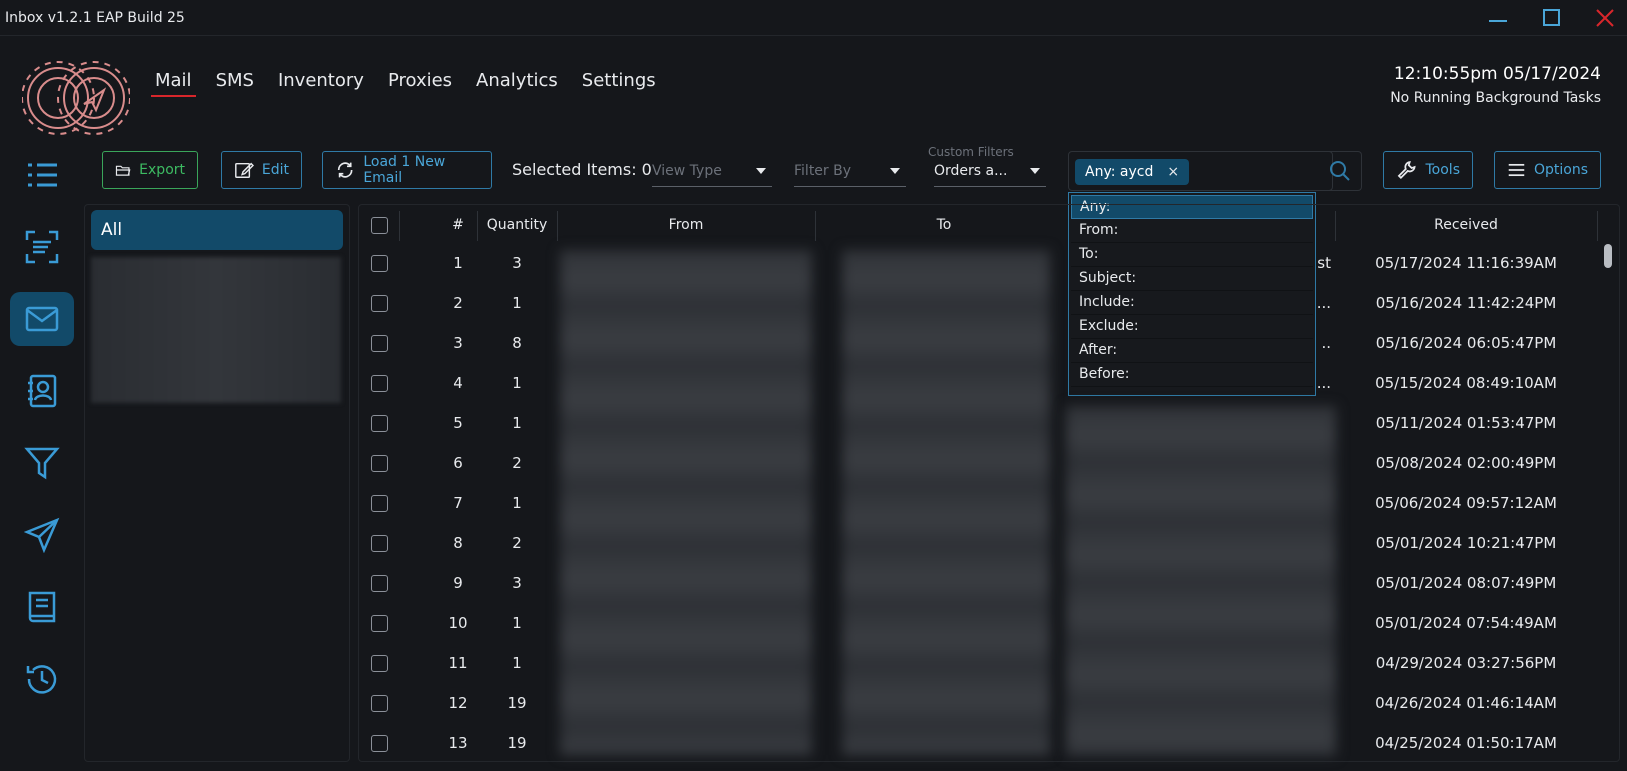 Image resolution: width=1627 pixels, height=771 pixels. I want to click on close-icon, so click(1605, 18).